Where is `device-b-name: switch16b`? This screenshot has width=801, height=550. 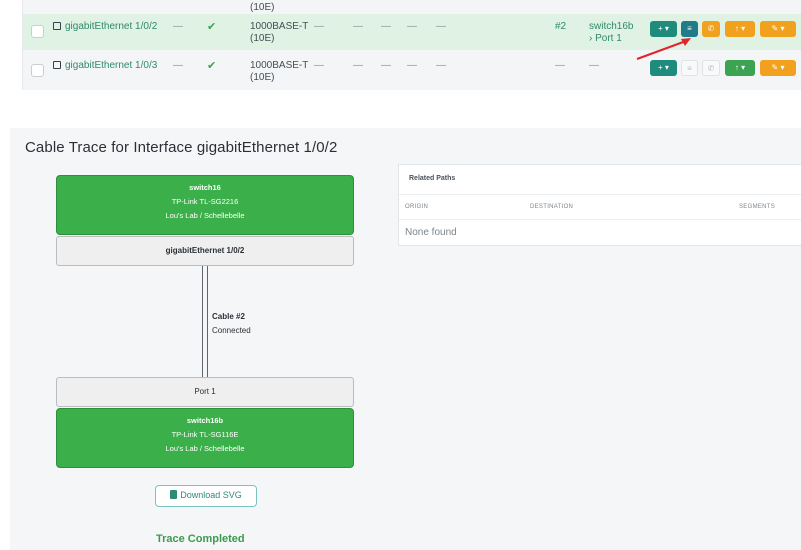
device-b-name: switch16b is located at coordinates (205, 420).